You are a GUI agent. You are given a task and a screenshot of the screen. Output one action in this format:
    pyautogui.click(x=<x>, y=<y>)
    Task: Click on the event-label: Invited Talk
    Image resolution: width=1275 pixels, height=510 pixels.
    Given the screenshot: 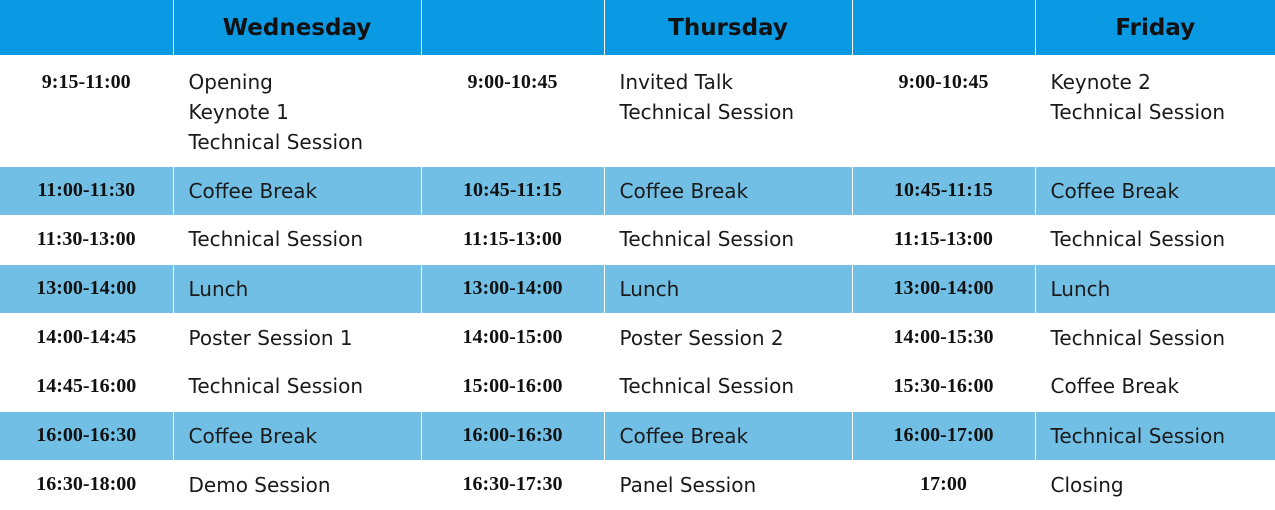 What is the action you would take?
    pyautogui.click(x=676, y=82)
    